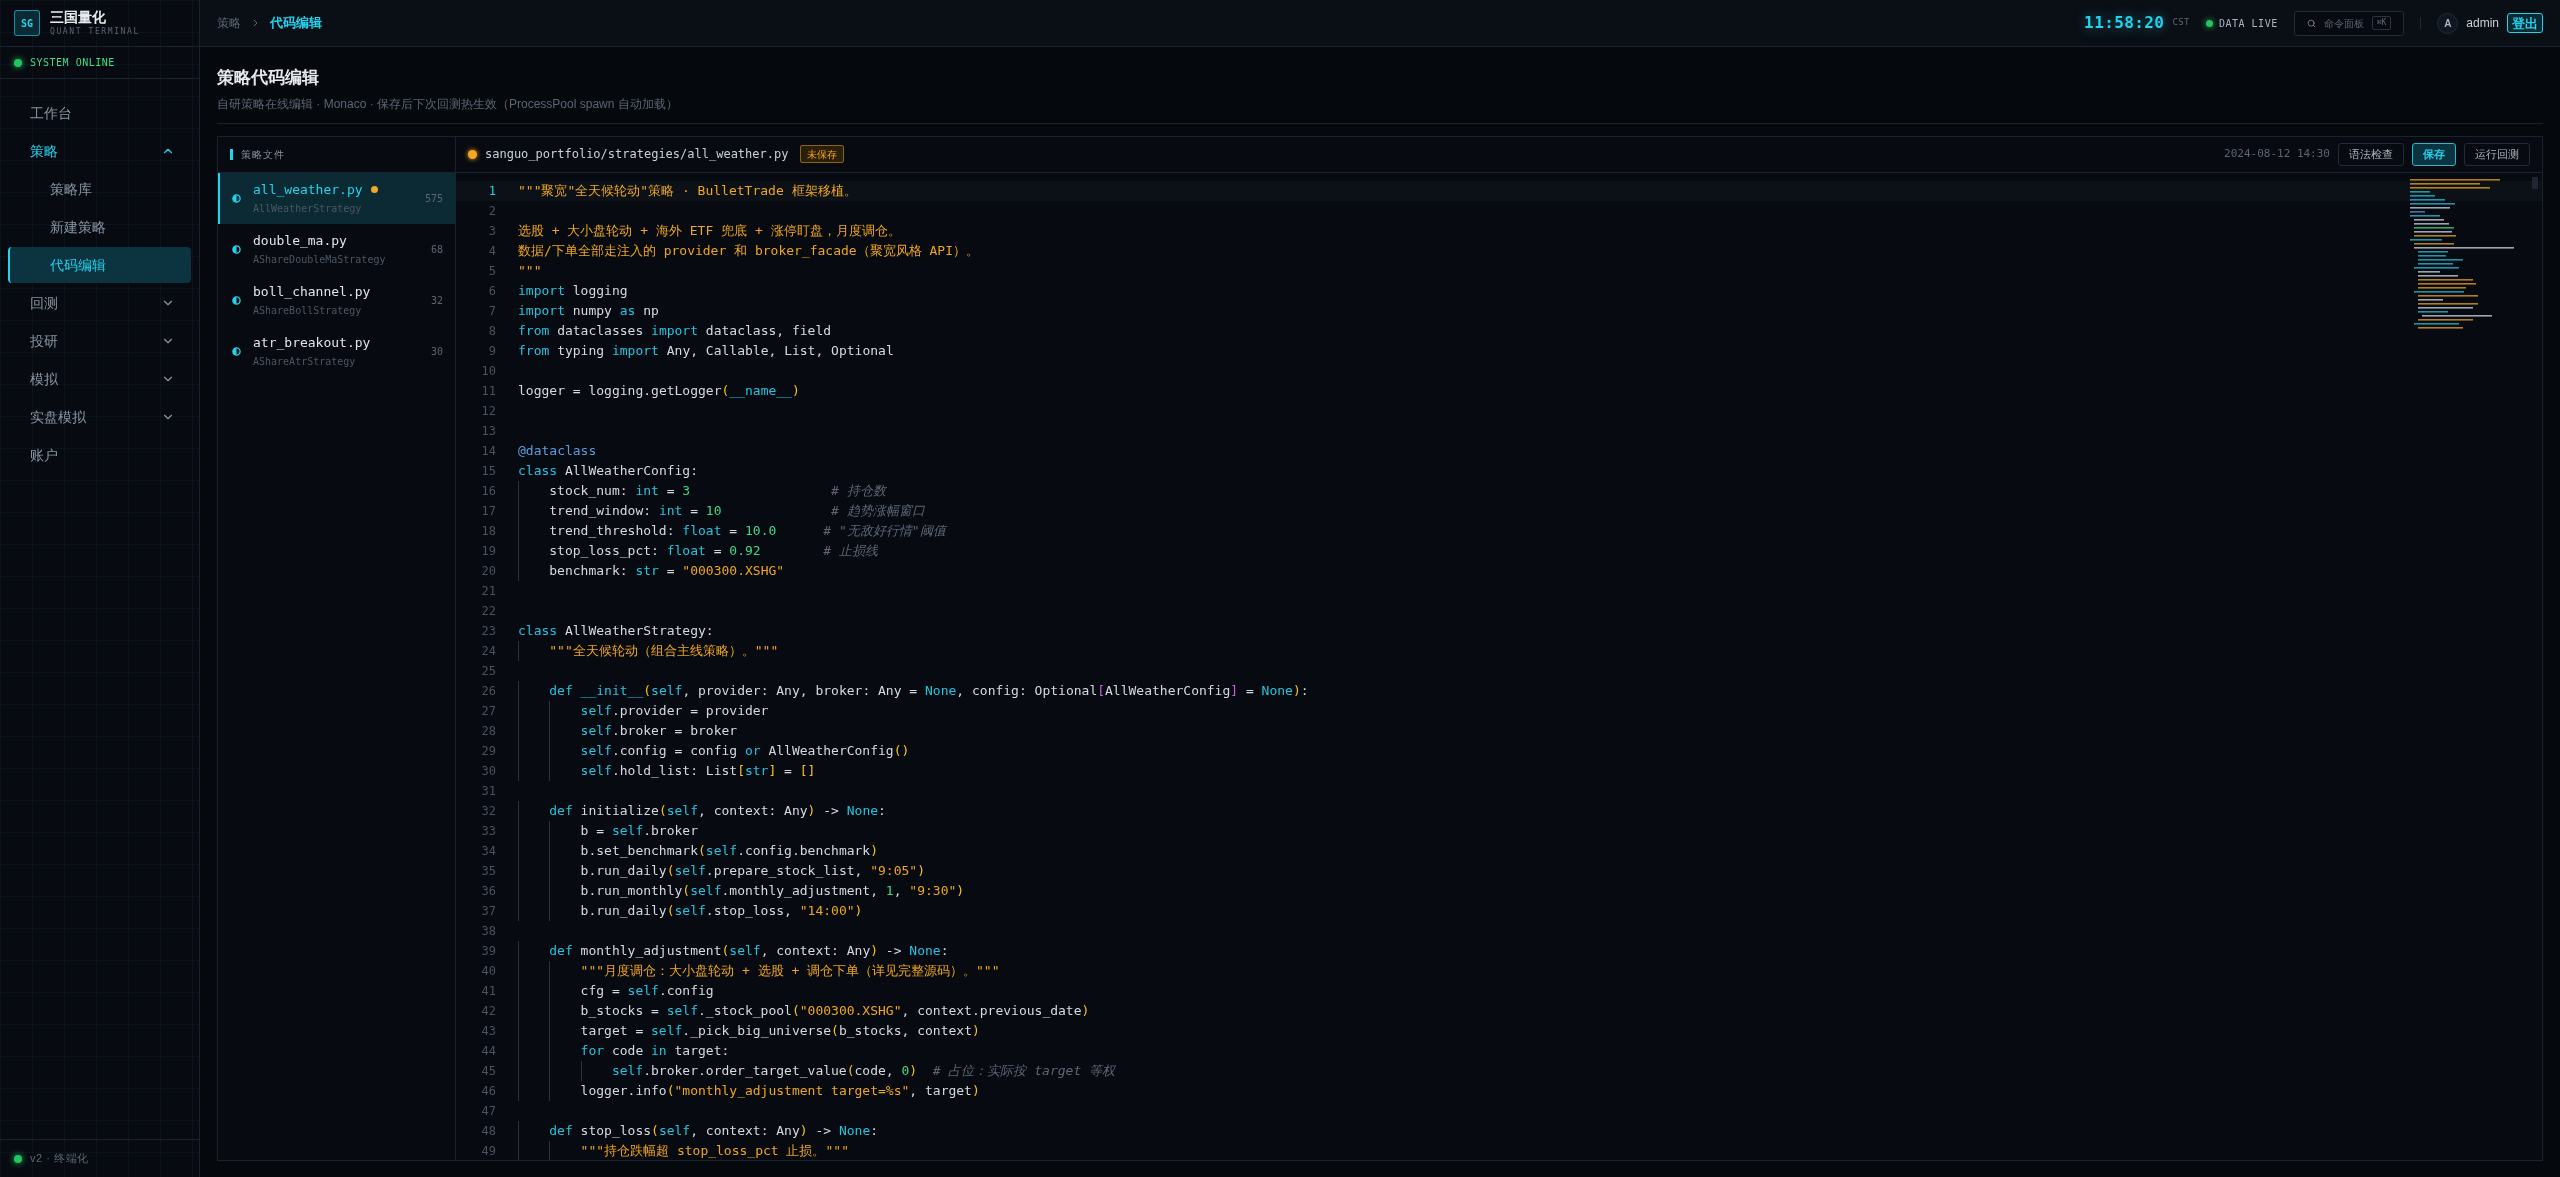 The image size is (2560, 1177). Describe the element at coordinates (488, 831) in the screenshot. I see `line-number: 33` at that location.